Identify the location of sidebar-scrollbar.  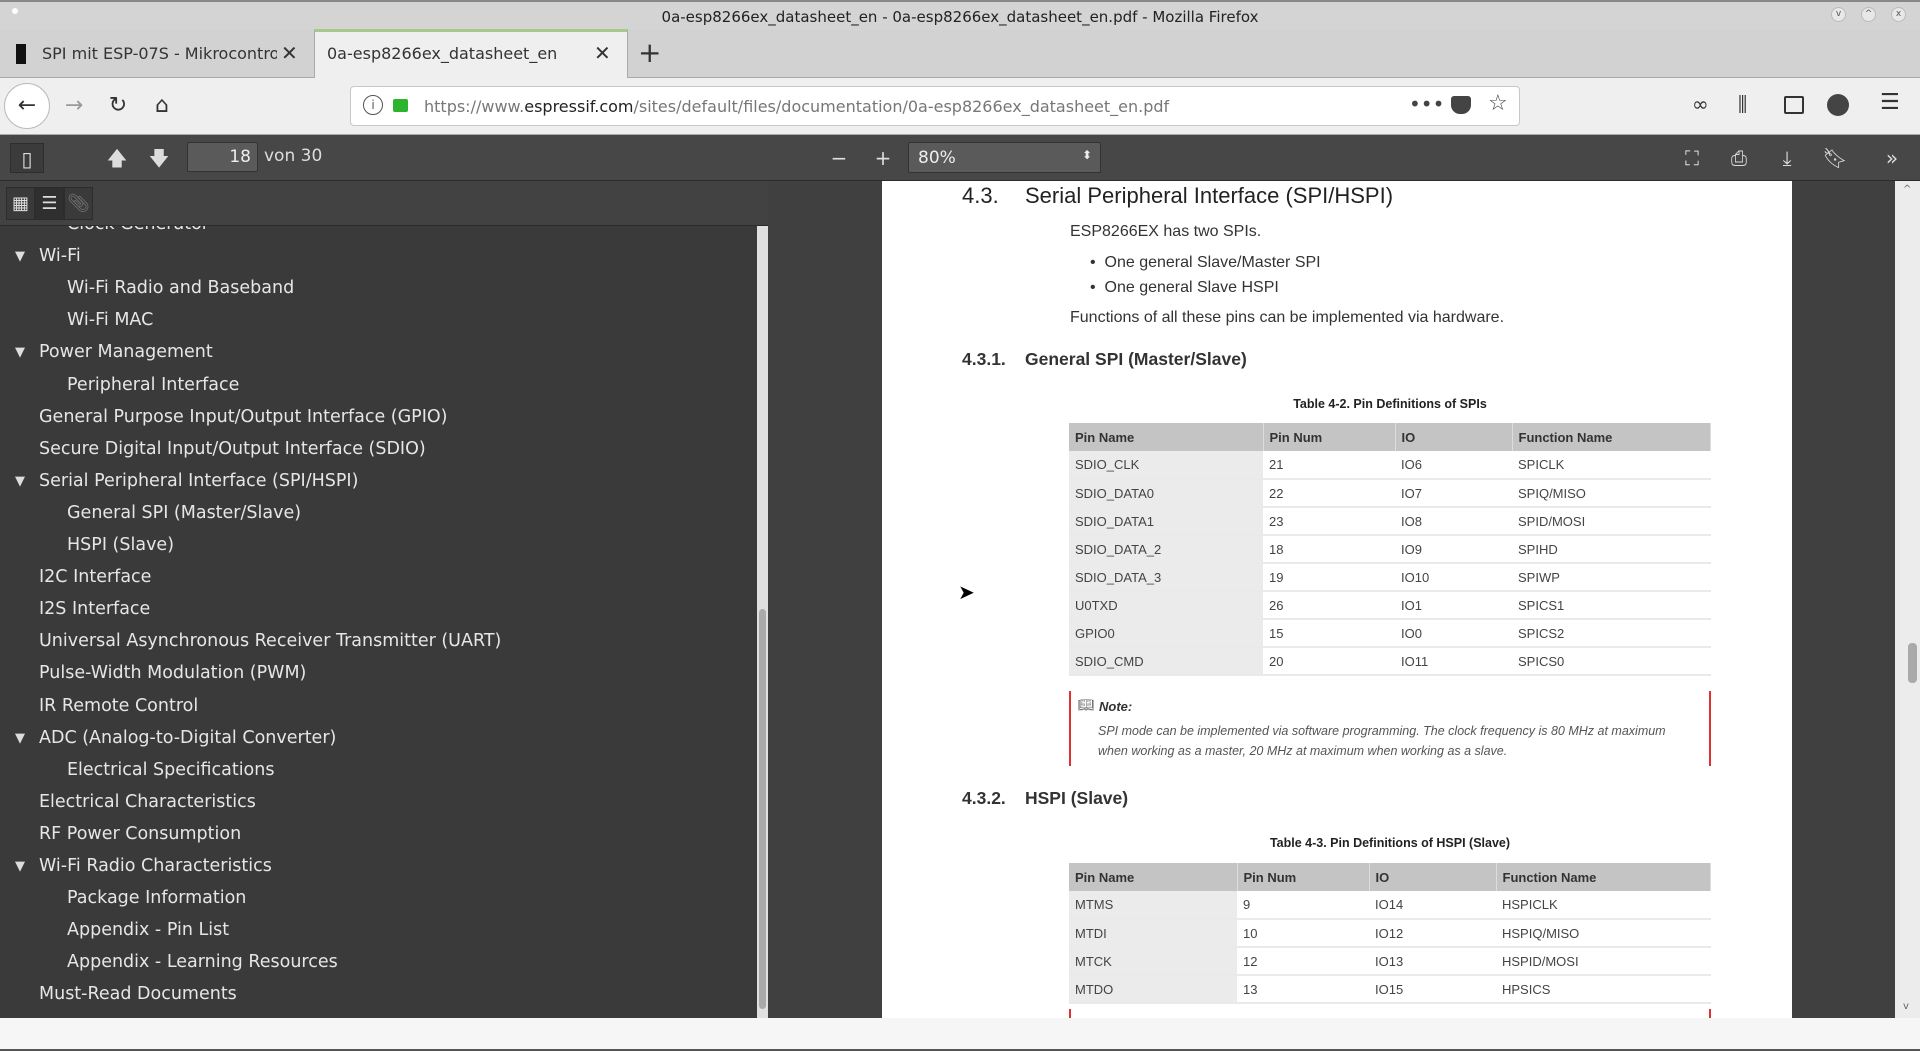
(762, 622).